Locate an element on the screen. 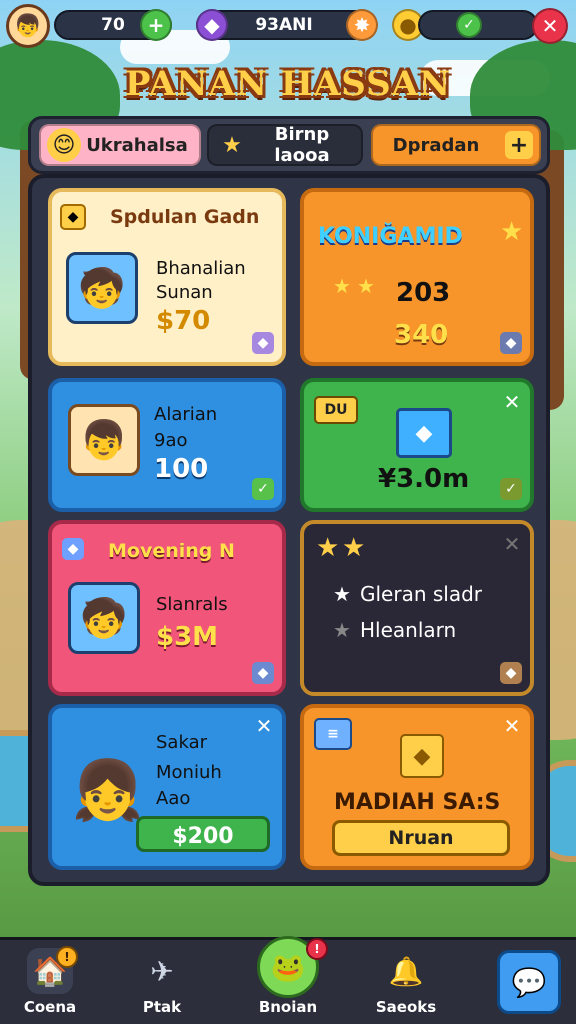 This screenshot has height=1024, width=576. card-line: Sakar is located at coordinates (181, 742).